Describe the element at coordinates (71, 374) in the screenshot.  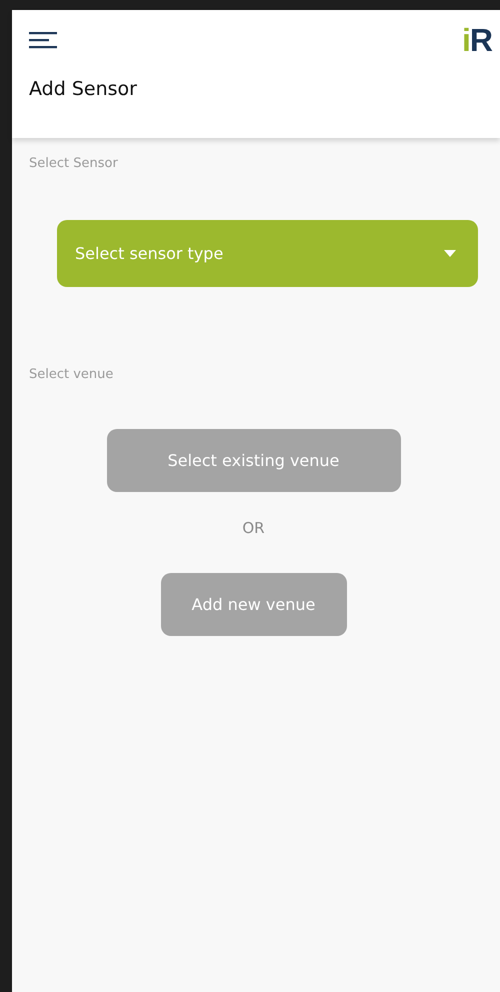
I see `section-label: Select venue` at that location.